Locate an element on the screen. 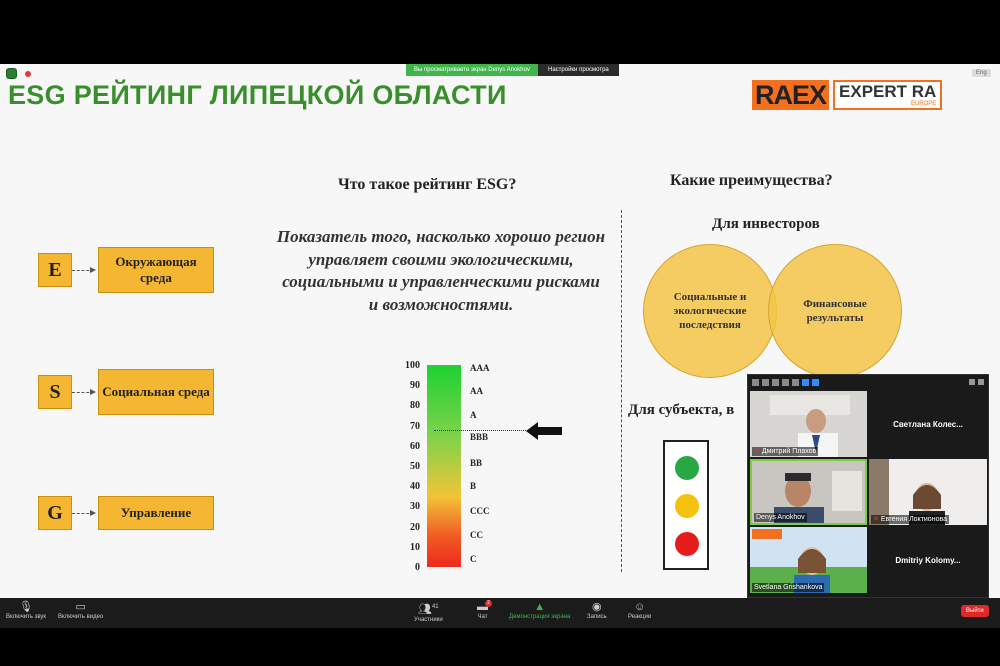  venn-left-text: Социальные и экологические последствия is located at coordinates (710, 311).